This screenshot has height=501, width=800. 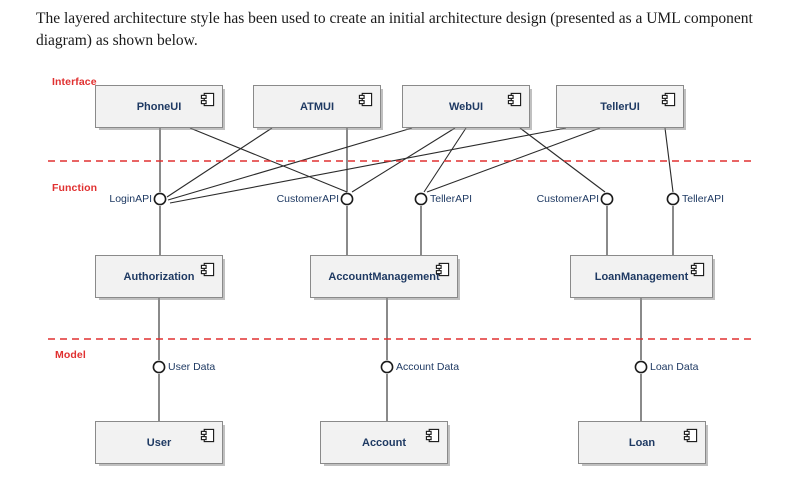 I want to click on interface-label-accountdata: Account Data, so click(x=428, y=367).